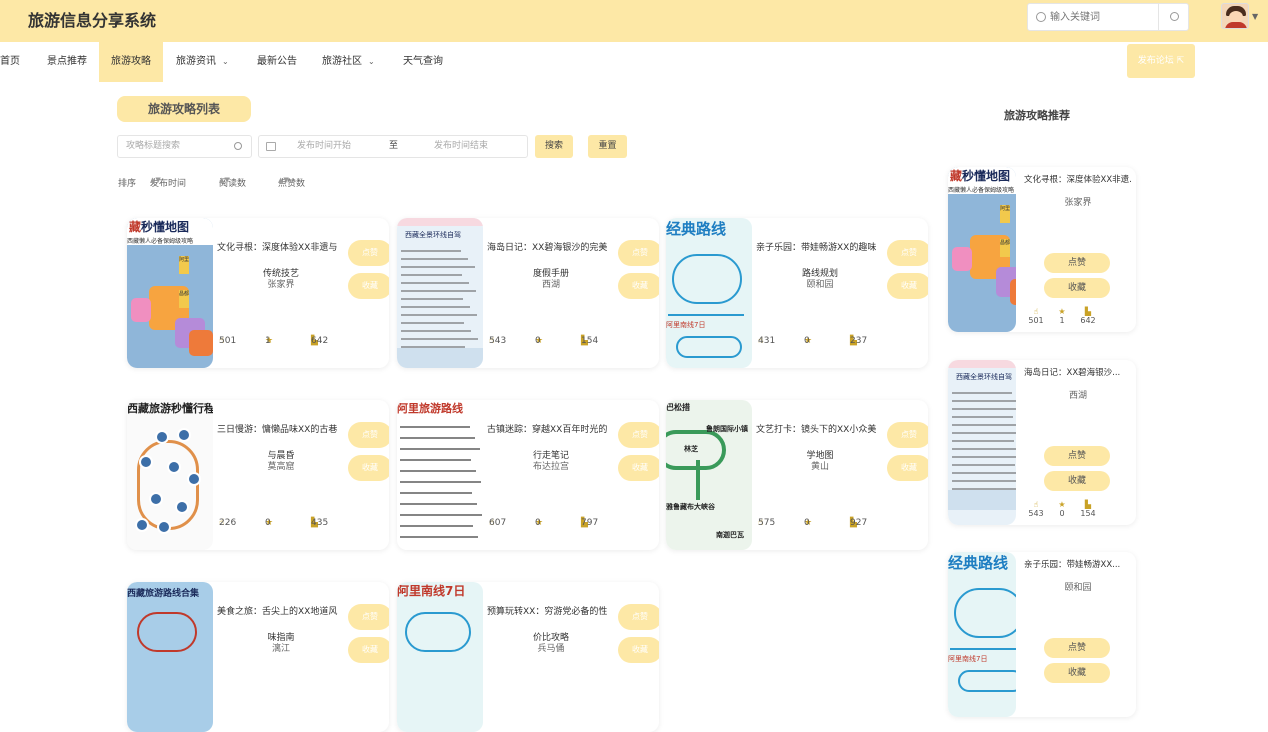  Describe the element at coordinates (556, 428) in the screenshot. I see `guide-title: 古镇迷踪：穿越XX百年时光的` at that location.